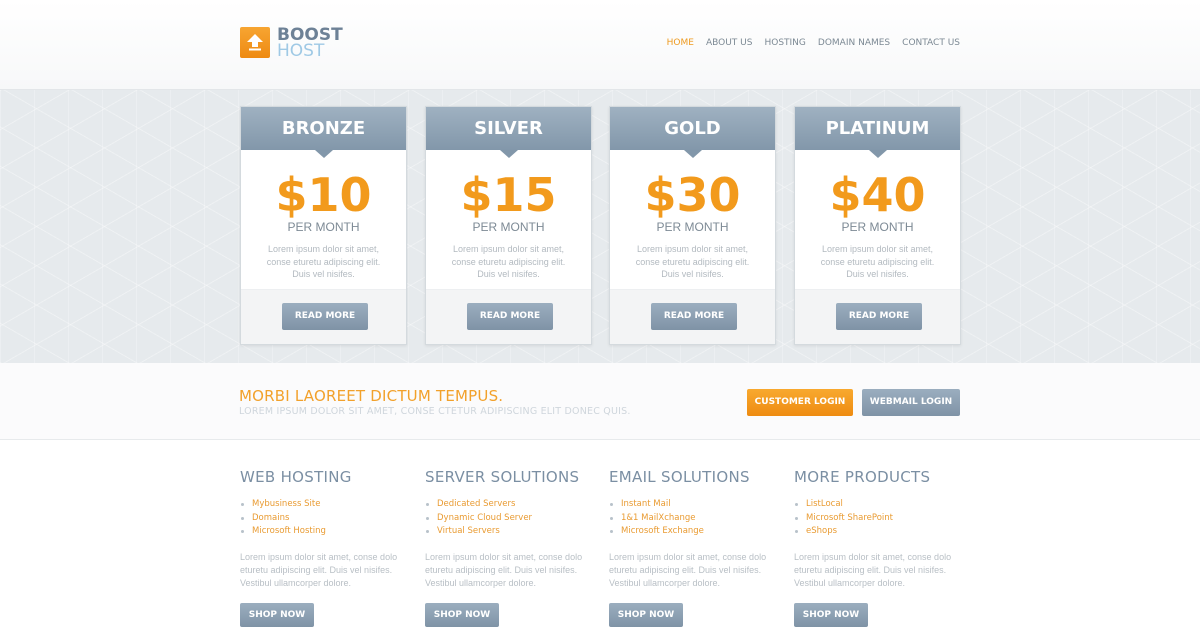  I want to click on product-link: Virtual Servers, so click(510, 532).